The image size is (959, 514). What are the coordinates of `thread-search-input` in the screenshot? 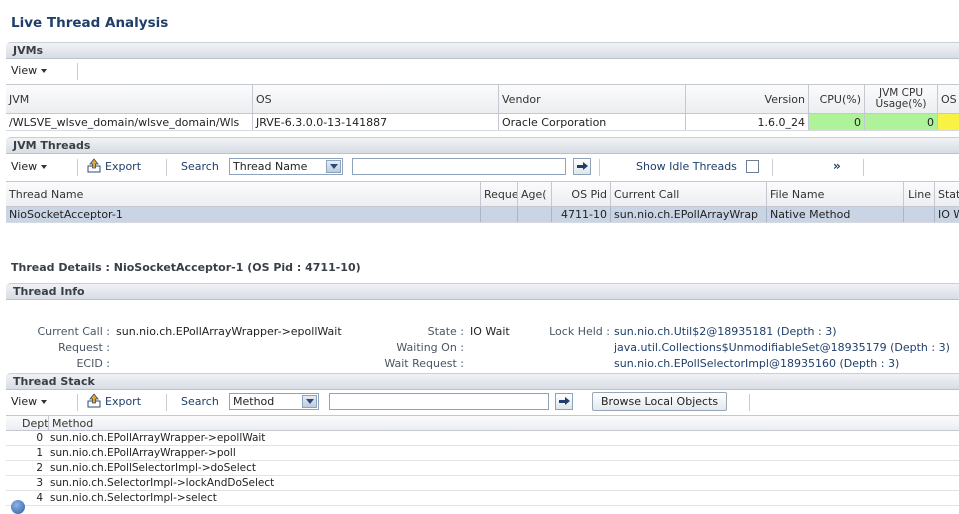 It's located at (459, 166).